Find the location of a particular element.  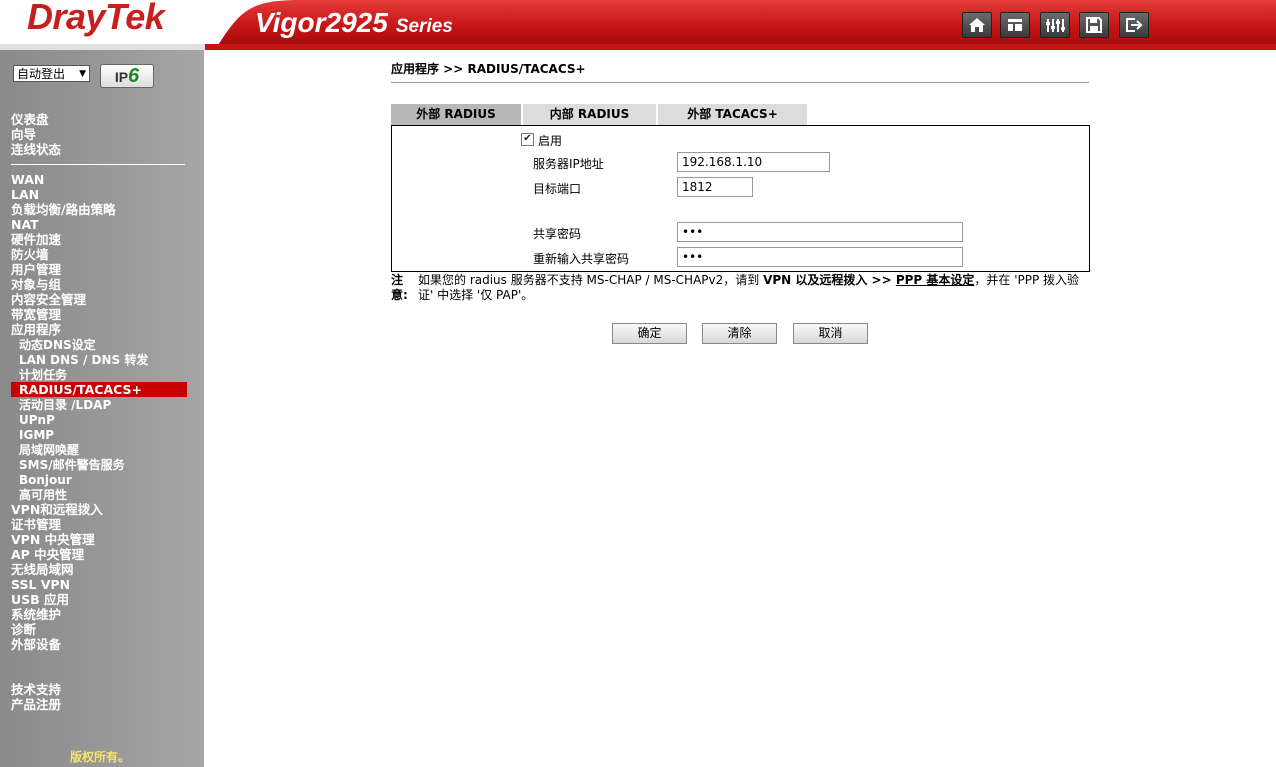

sidebar-item-igmp: IGMP is located at coordinates (36, 435).